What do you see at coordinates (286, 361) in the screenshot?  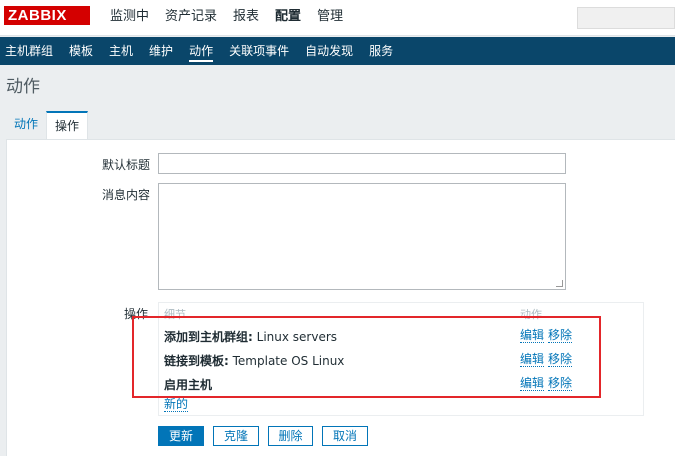 I see `operation-detail: Template OS Linux` at bounding box center [286, 361].